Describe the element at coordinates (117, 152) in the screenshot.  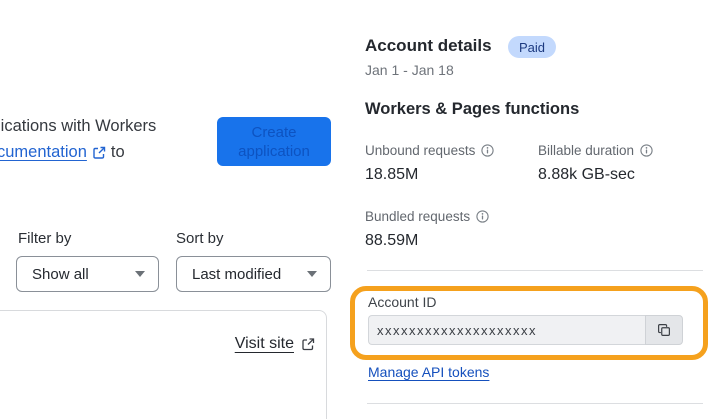
I see `intro-text-after-link: to` at that location.